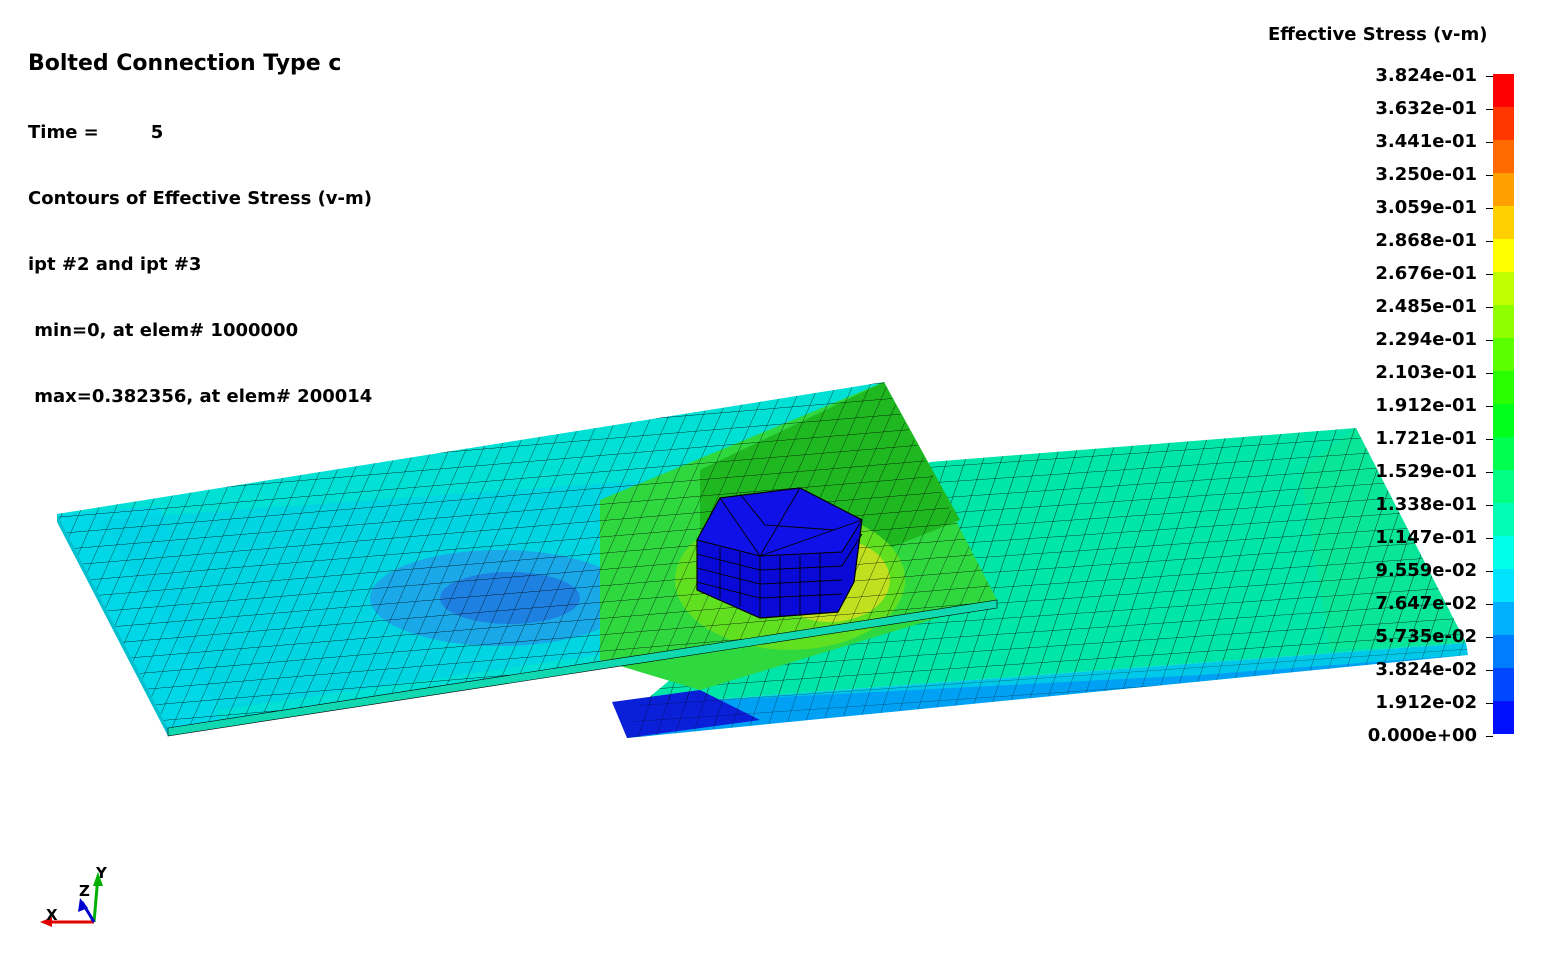 The height and width of the screenshot is (980, 1557). Describe the element at coordinates (1426, 273) in the screenshot. I see `color-scale-tick-label: 2.676e-01` at that location.